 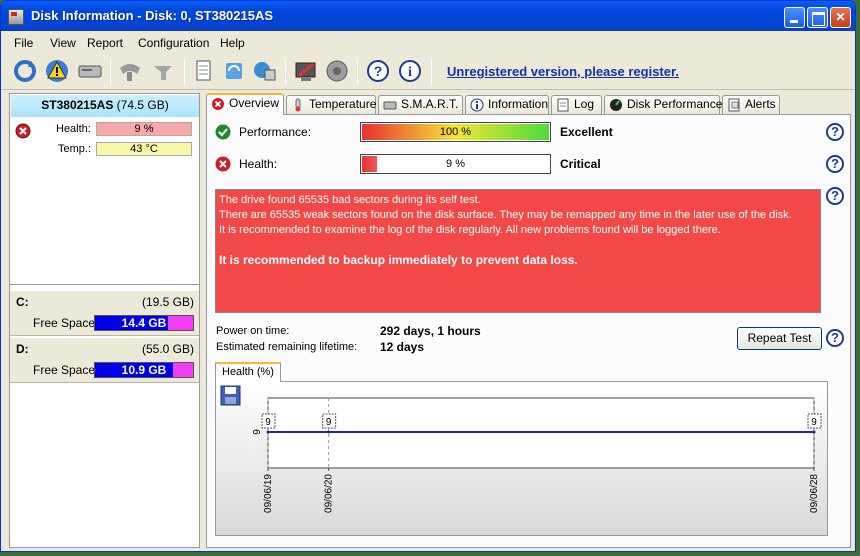 I want to click on performance-label: Performance:, so click(x=275, y=132).